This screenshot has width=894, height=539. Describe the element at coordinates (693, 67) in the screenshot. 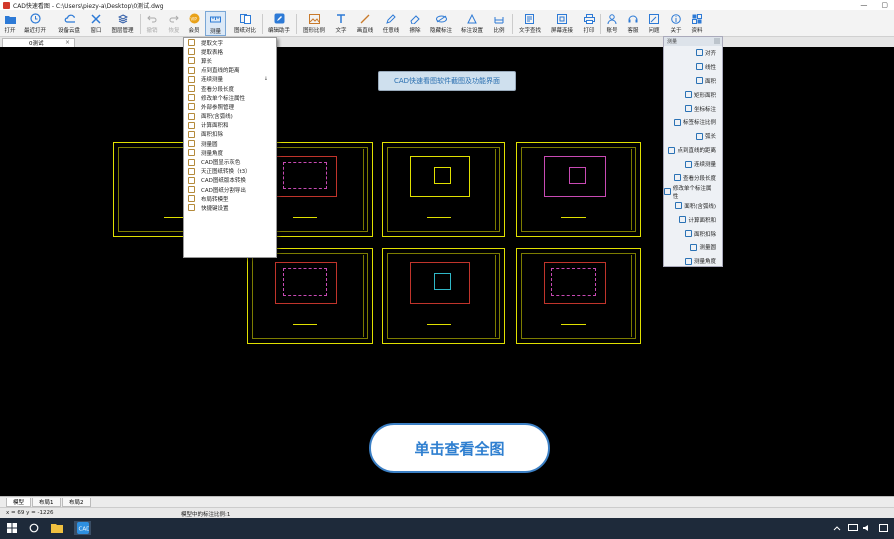

I see `measure-item-linear: 线性` at that location.